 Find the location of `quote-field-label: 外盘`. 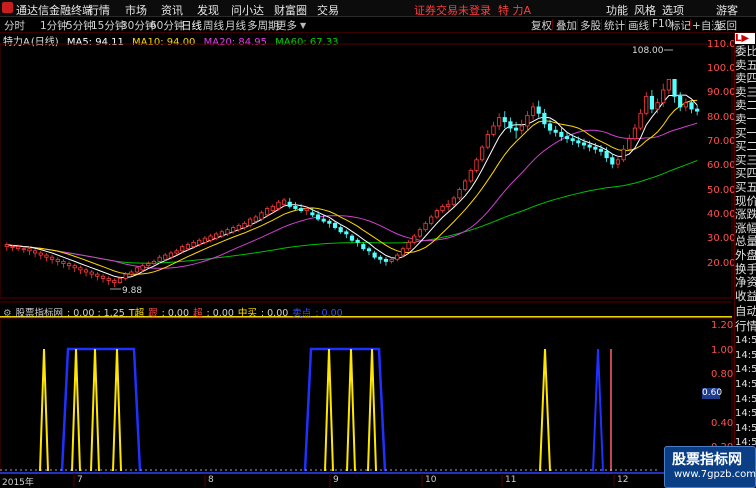

quote-field-label: 外盘 is located at coordinates (745, 255).